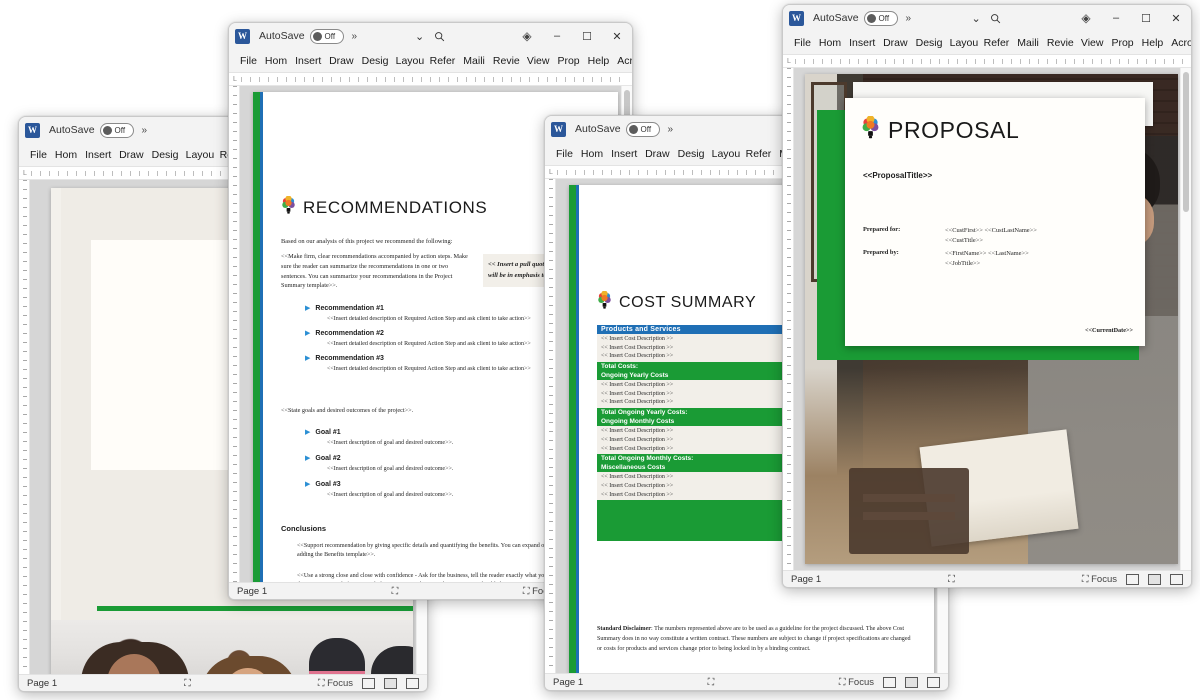  What do you see at coordinates (987, 254) in the screenshot?
I see `author-name-field: <<FirstName>> <<LastName>>` at bounding box center [987, 254].